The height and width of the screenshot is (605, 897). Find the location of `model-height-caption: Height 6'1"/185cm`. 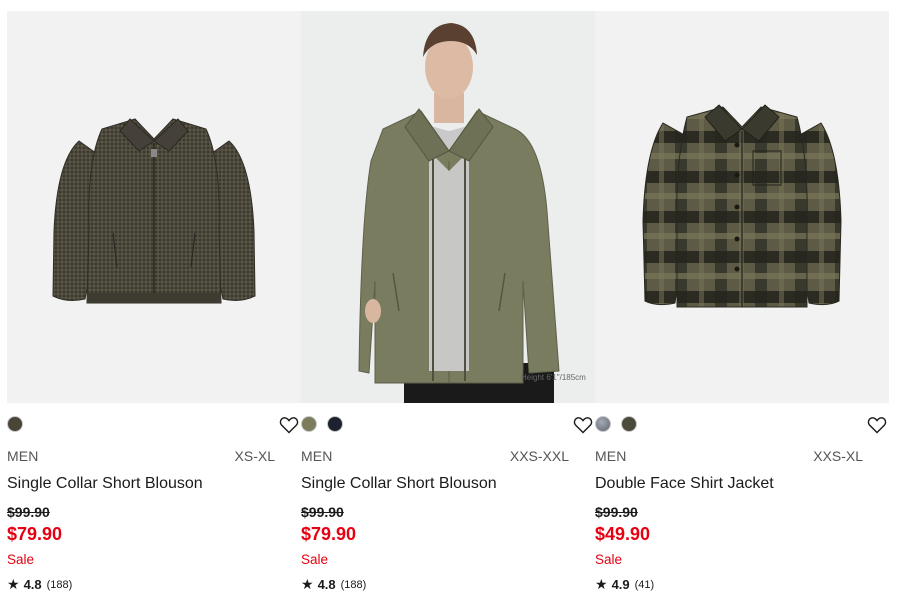

model-height-caption: Height 6'1"/185cm is located at coordinates (553, 377).